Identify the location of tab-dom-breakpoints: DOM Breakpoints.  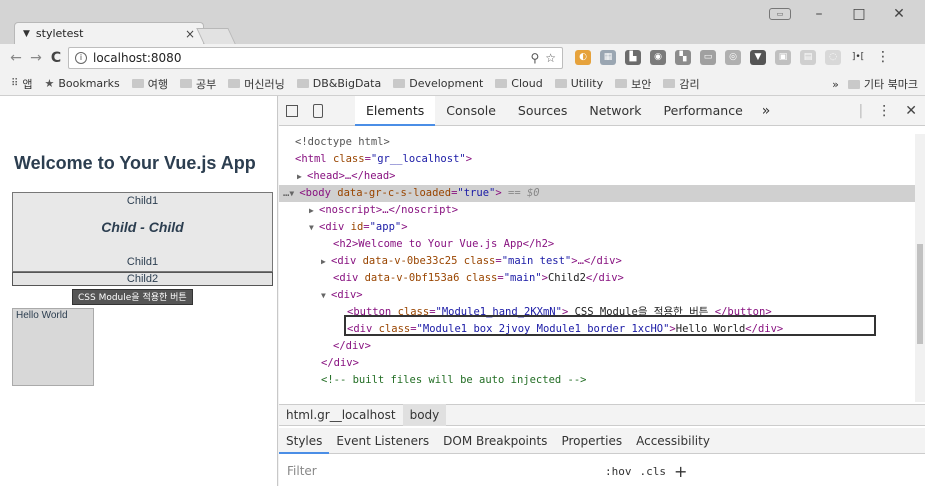
(495, 441).